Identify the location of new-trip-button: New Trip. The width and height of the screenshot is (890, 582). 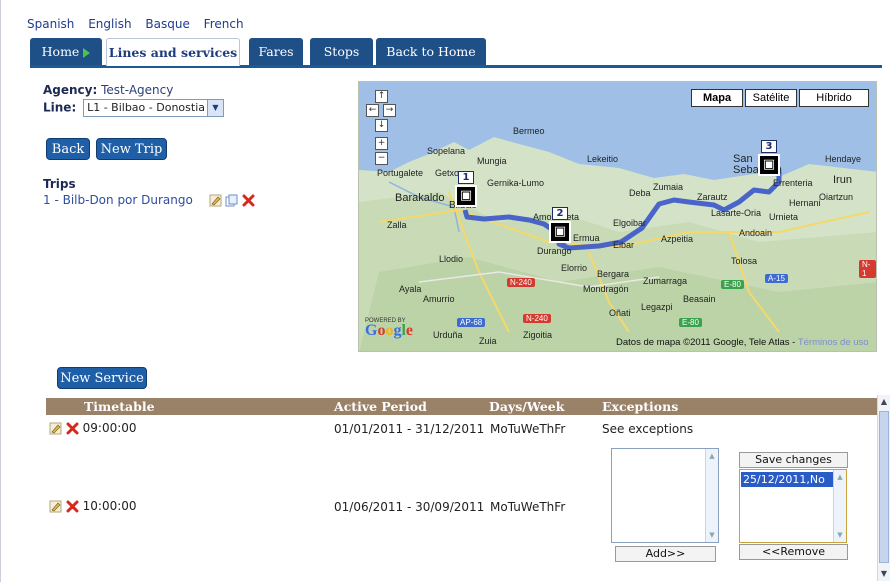
(131, 149).